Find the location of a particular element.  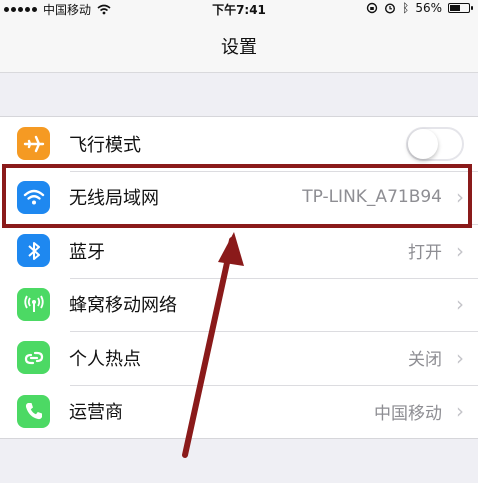

settings-row-carrier: 运营商 中国移动 › is located at coordinates (239, 411).